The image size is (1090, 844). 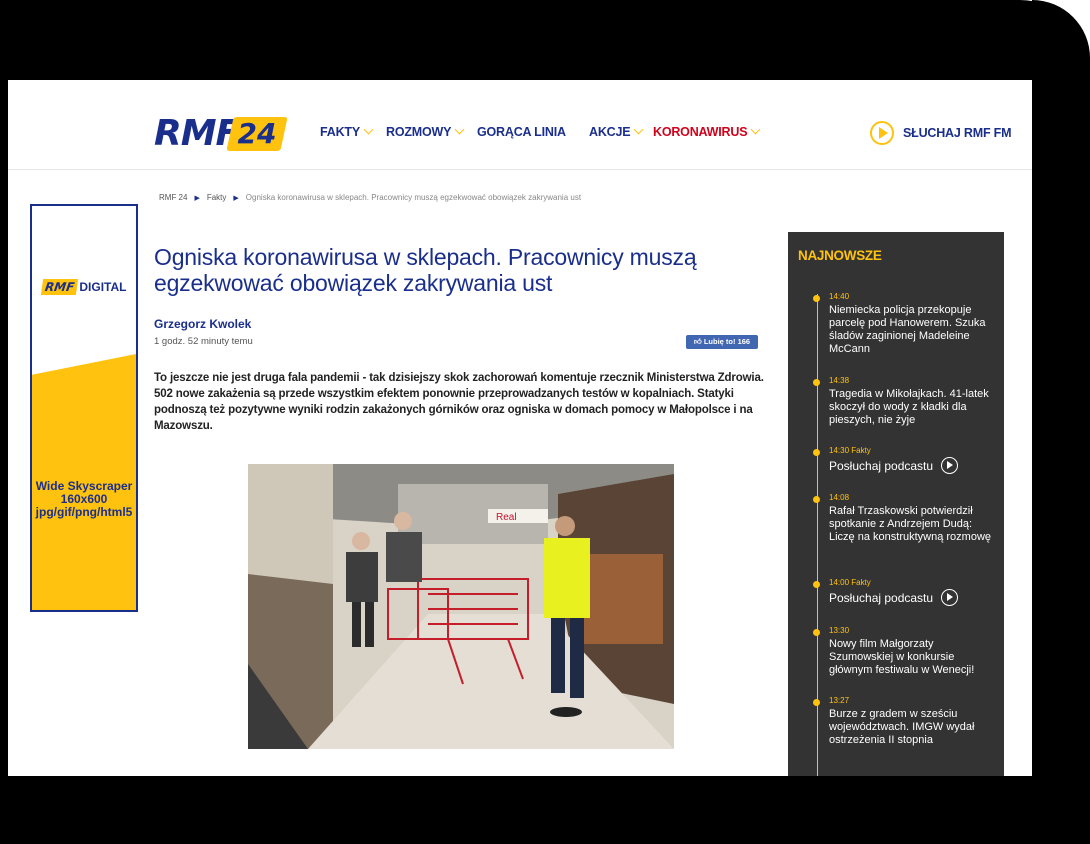 What do you see at coordinates (698, 341) in the screenshot?
I see `thumbs-up-icon: 👍︎` at bounding box center [698, 341].